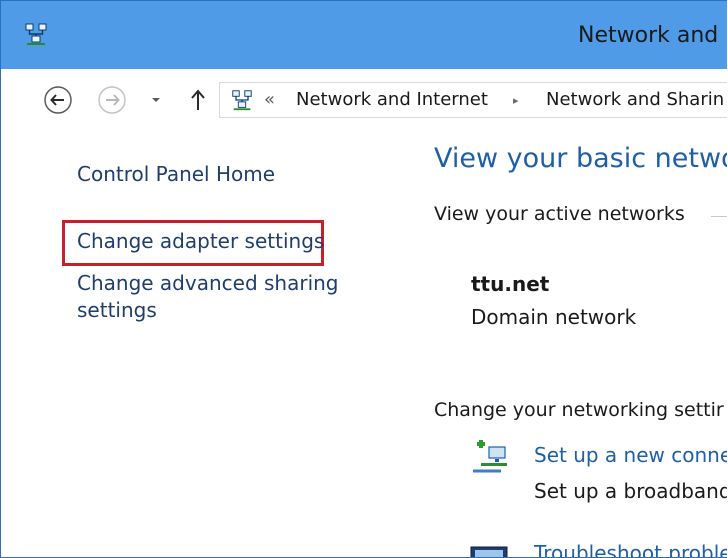 This screenshot has height=558, width=728. Describe the element at coordinates (208, 283) in the screenshot. I see `change-advanced-sharing-link: Change advanced sharing` at that location.